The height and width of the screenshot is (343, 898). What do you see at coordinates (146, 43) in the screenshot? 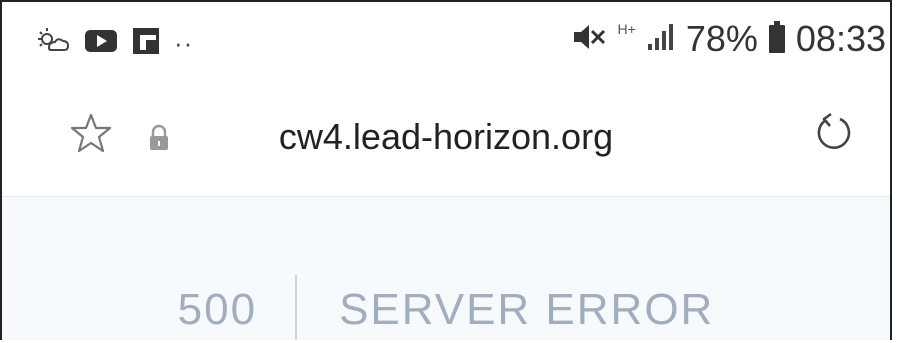
I see `flipboard-icon` at bounding box center [146, 43].